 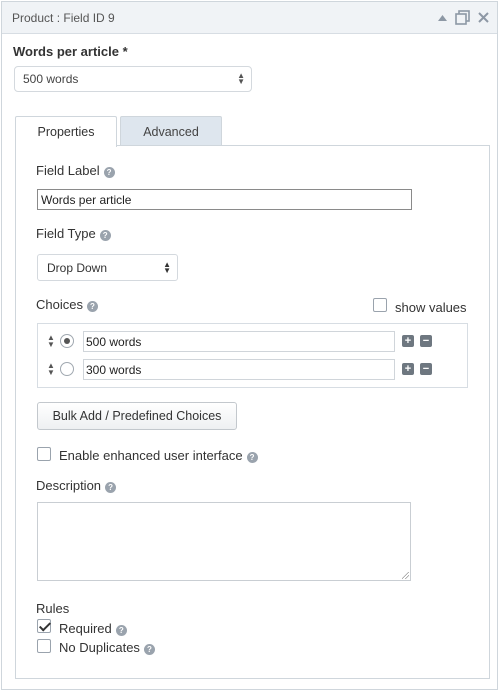 What do you see at coordinates (249, 18) in the screenshot?
I see `panel-titlebar: Product : Field ID 9` at bounding box center [249, 18].